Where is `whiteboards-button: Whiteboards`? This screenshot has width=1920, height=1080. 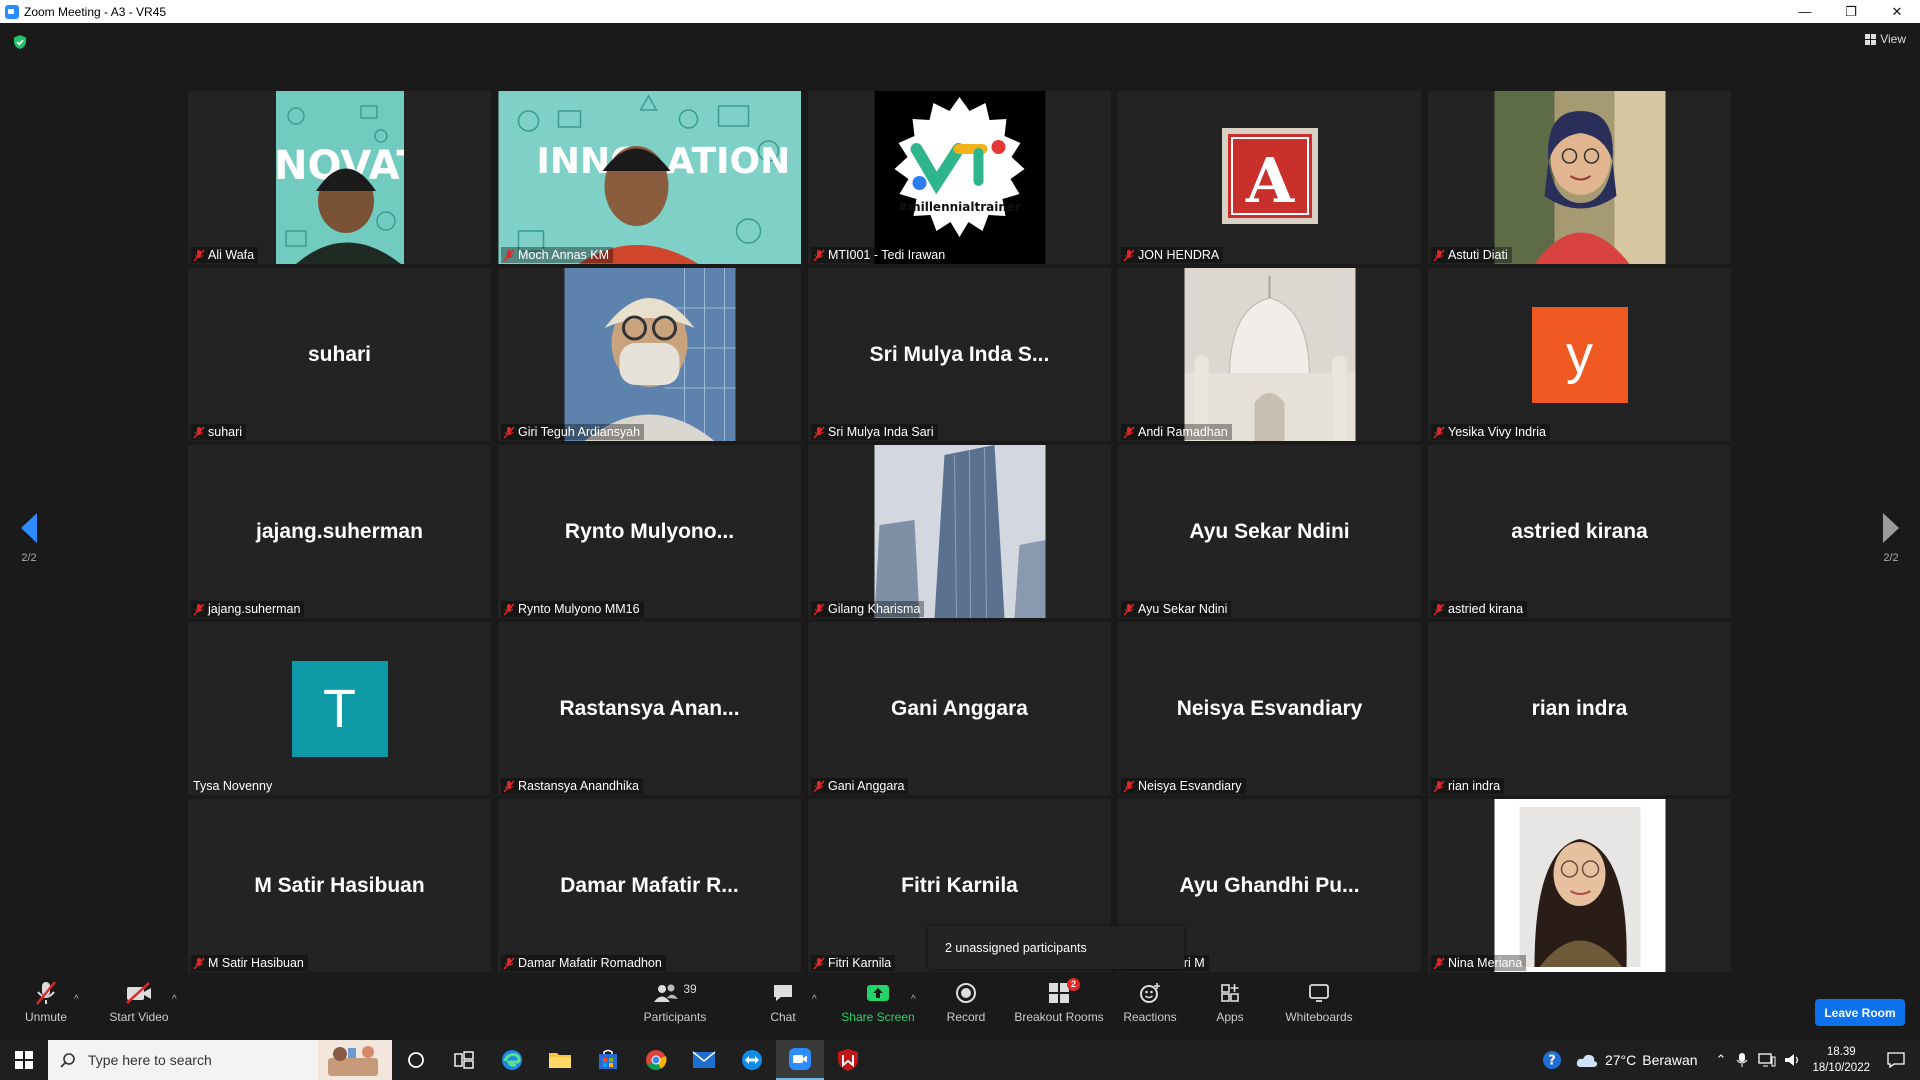
whiteboards-button: Whiteboards is located at coordinates (1319, 1008).